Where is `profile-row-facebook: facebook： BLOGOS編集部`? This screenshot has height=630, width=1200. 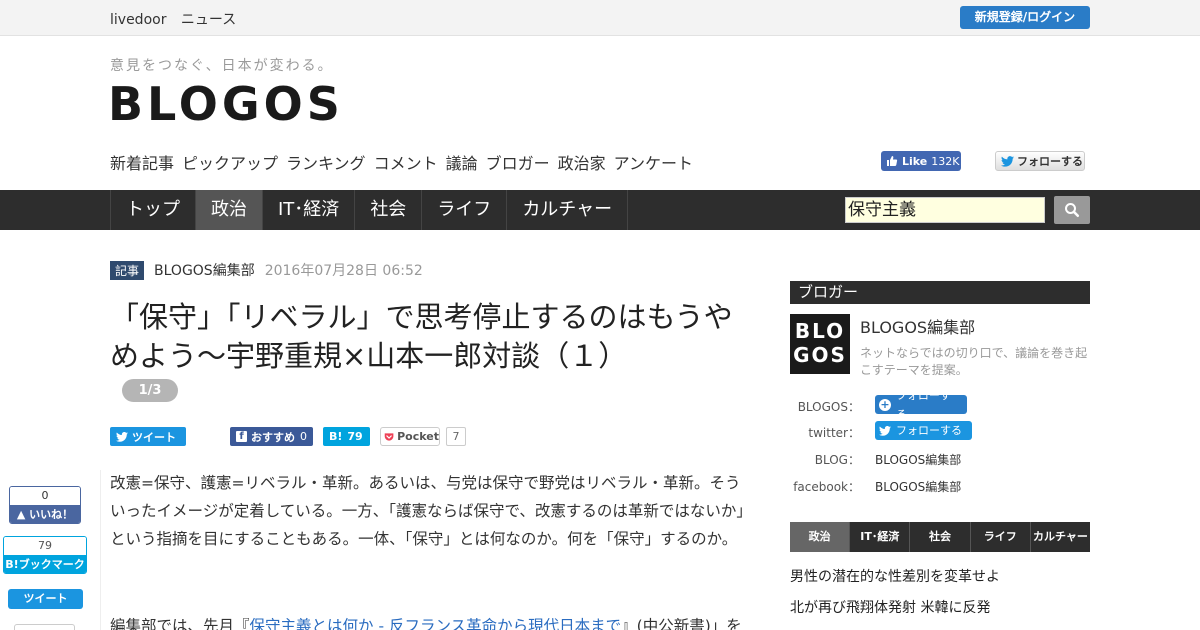 profile-row-facebook: facebook： BLOGOS編集部 is located at coordinates (940, 485).